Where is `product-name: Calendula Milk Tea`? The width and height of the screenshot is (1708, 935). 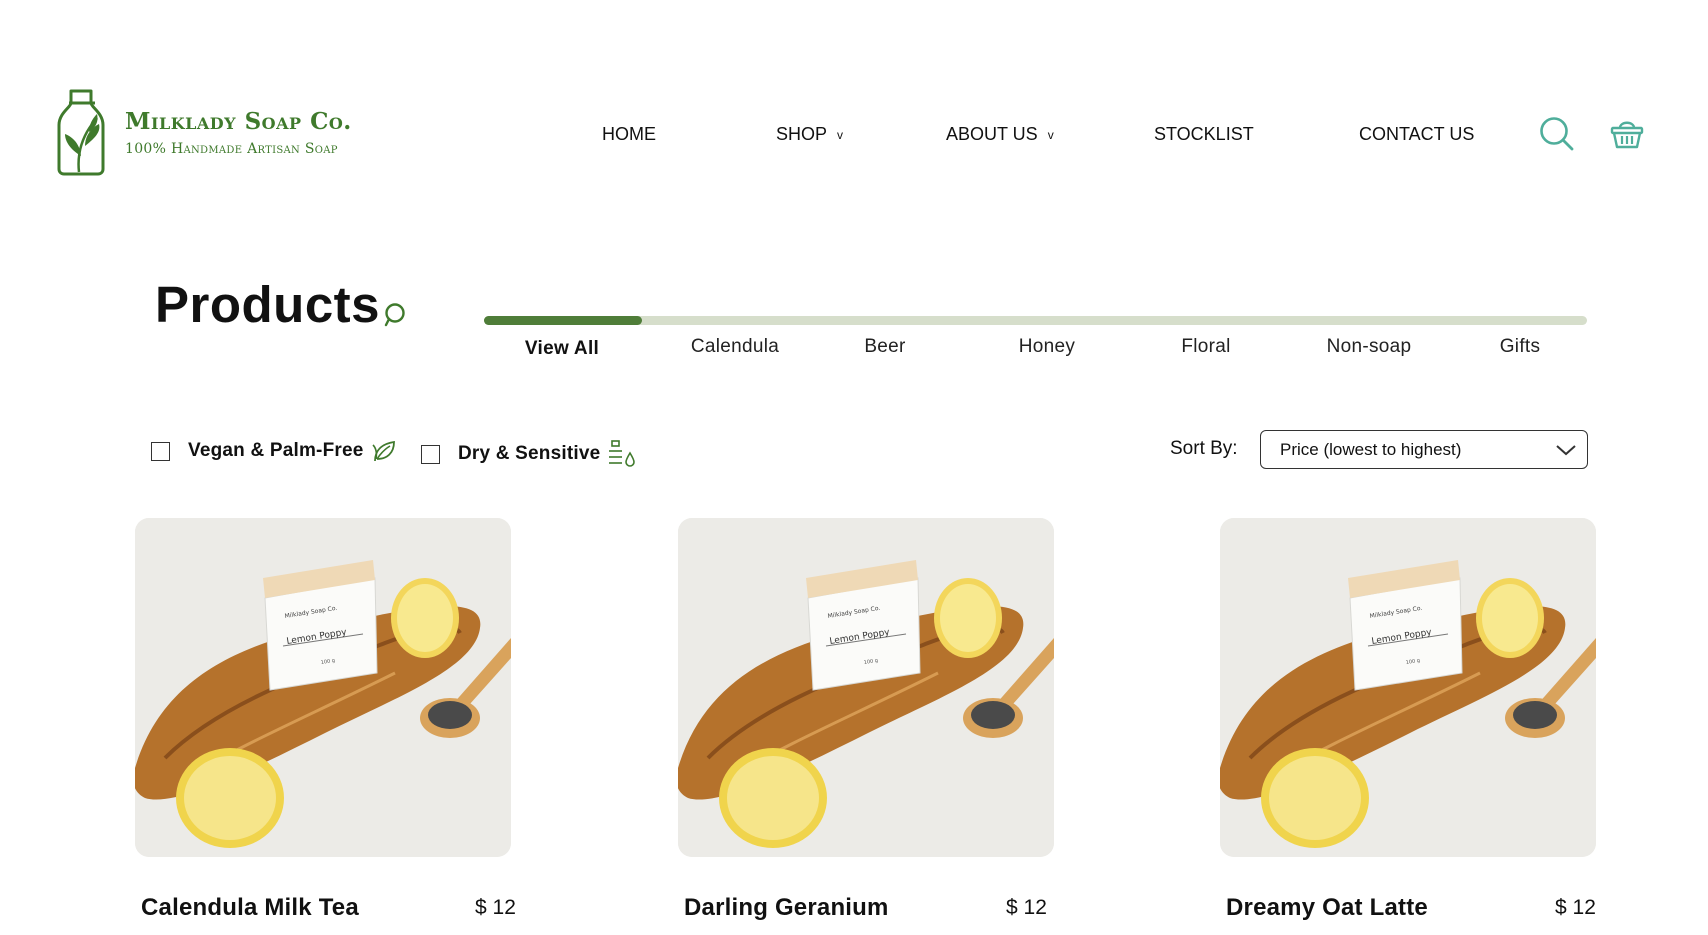
product-name: Calendula Milk Tea is located at coordinates (250, 908).